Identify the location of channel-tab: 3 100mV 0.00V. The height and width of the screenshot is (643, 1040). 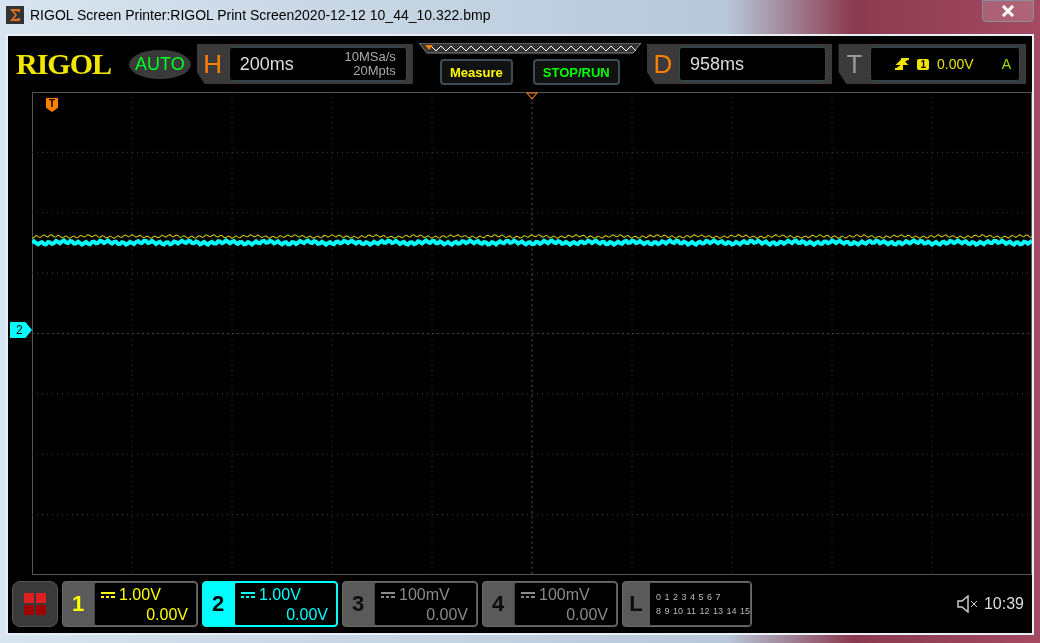
(410, 604).